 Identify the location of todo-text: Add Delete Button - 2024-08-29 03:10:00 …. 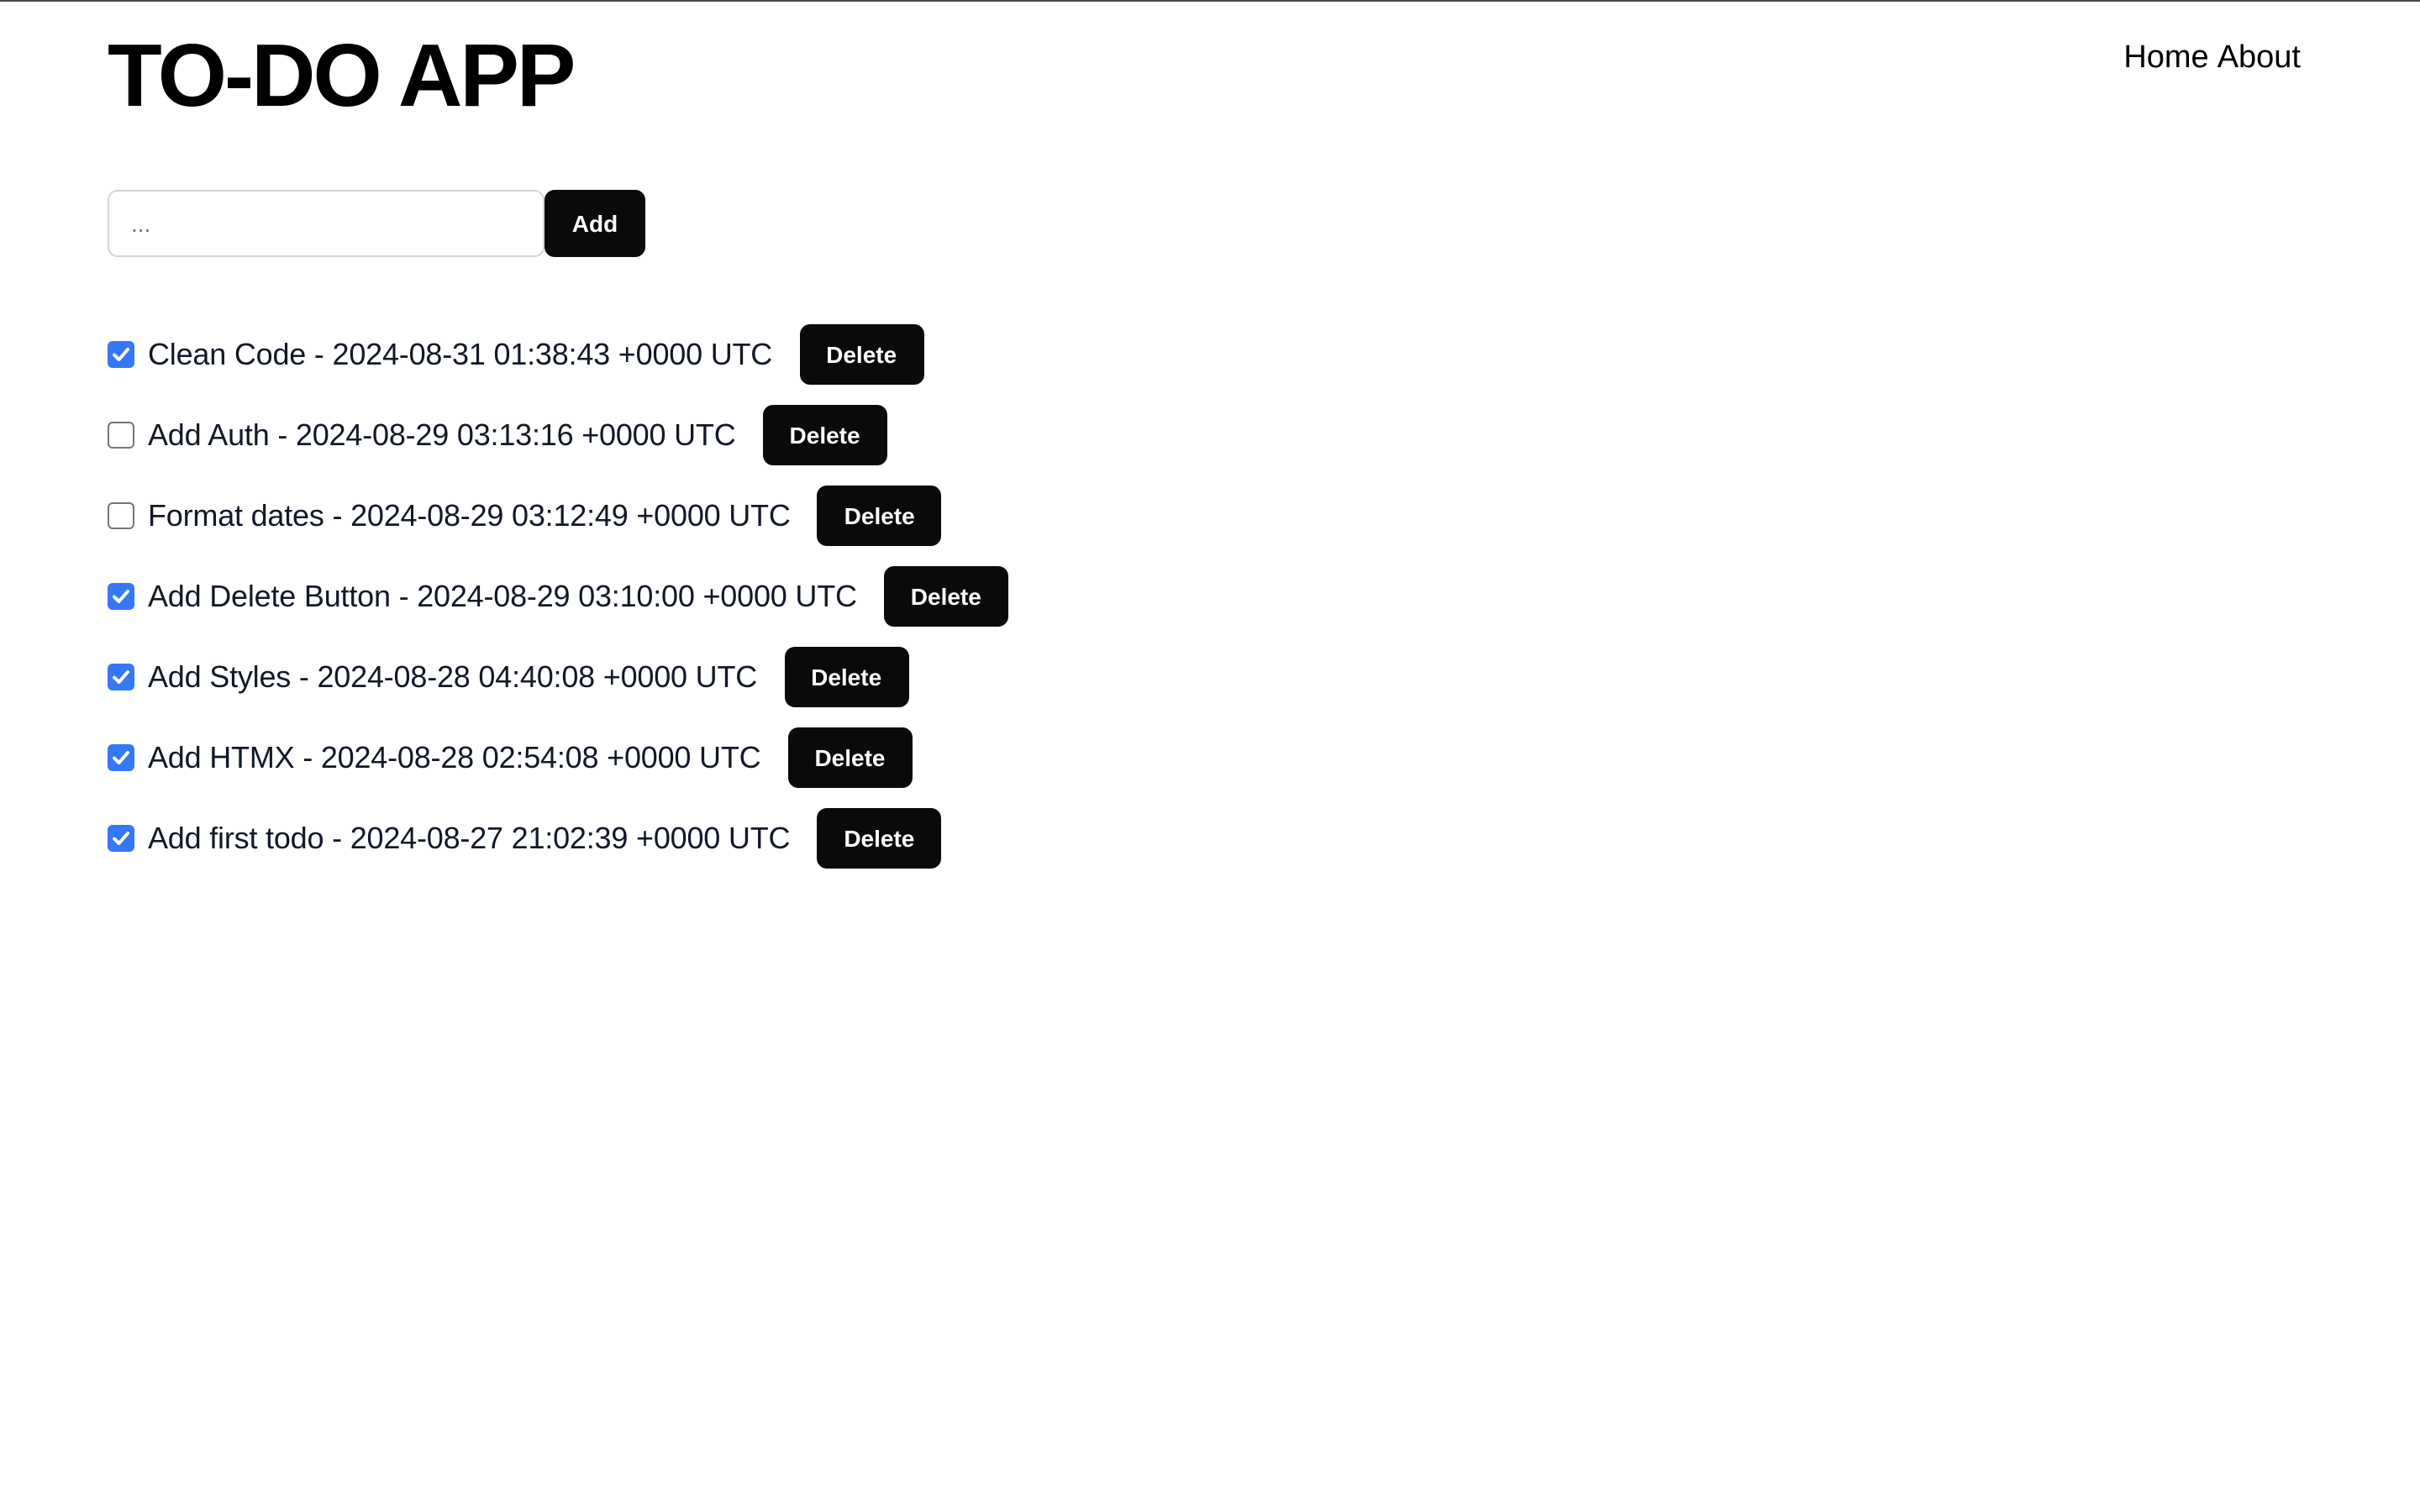
(502, 595).